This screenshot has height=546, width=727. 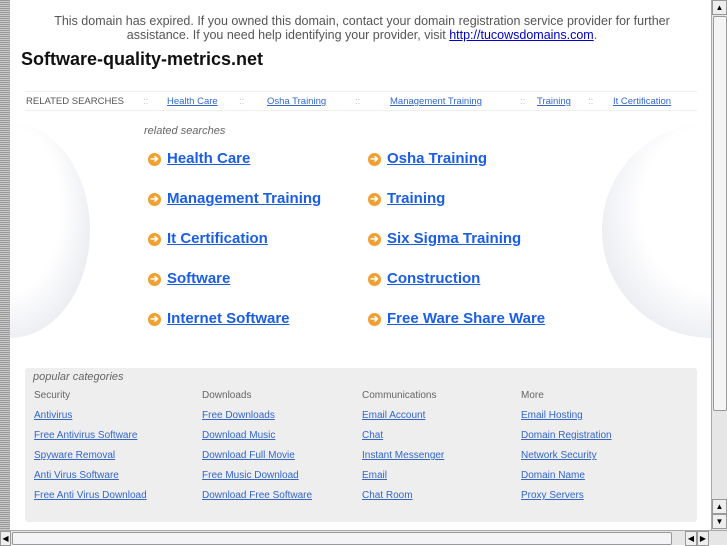 What do you see at coordinates (257, 456) in the screenshot?
I see `category-link: Download Full Movie` at bounding box center [257, 456].